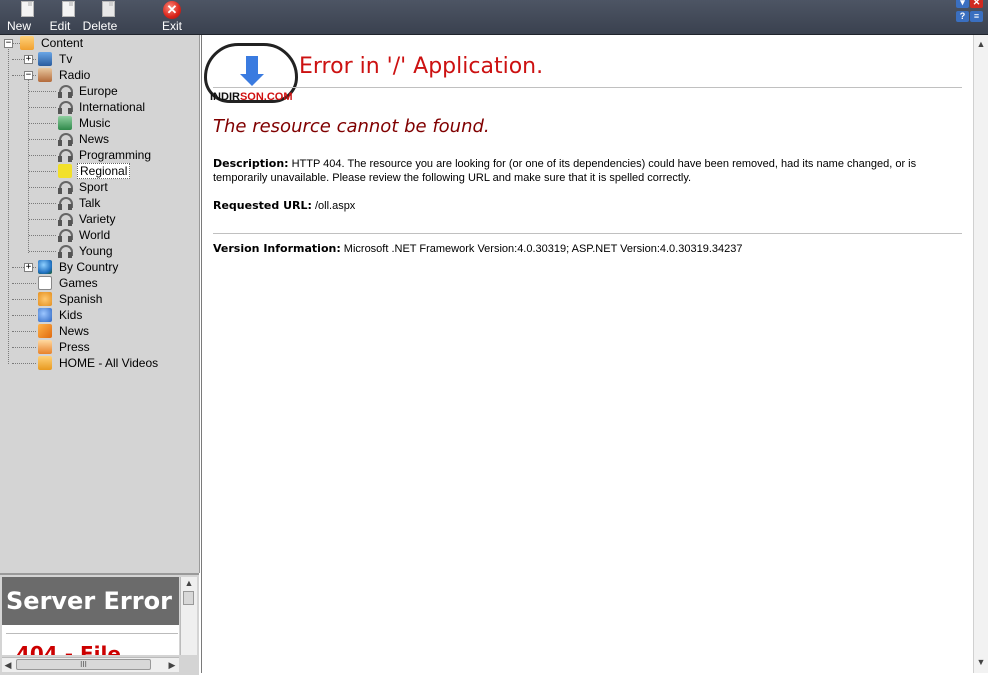  What do you see at coordinates (45, 59) in the screenshot?
I see `tv-icon` at bounding box center [45, 59].